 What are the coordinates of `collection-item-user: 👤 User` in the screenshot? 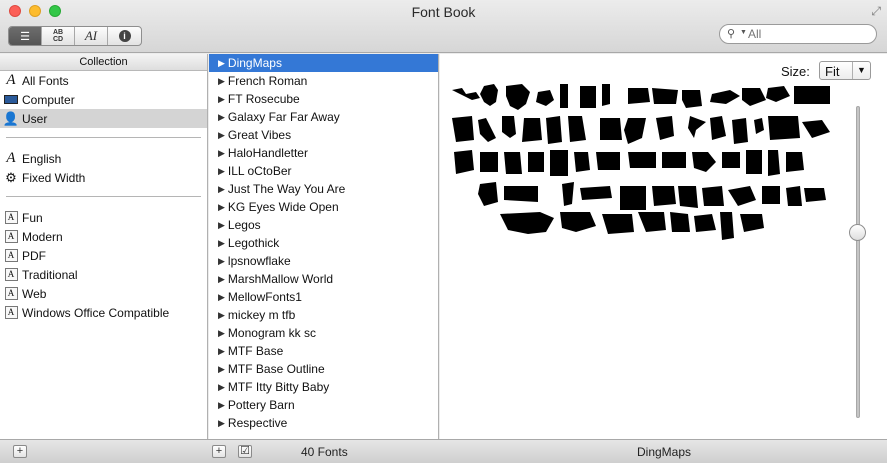 It's located at (103, 118).